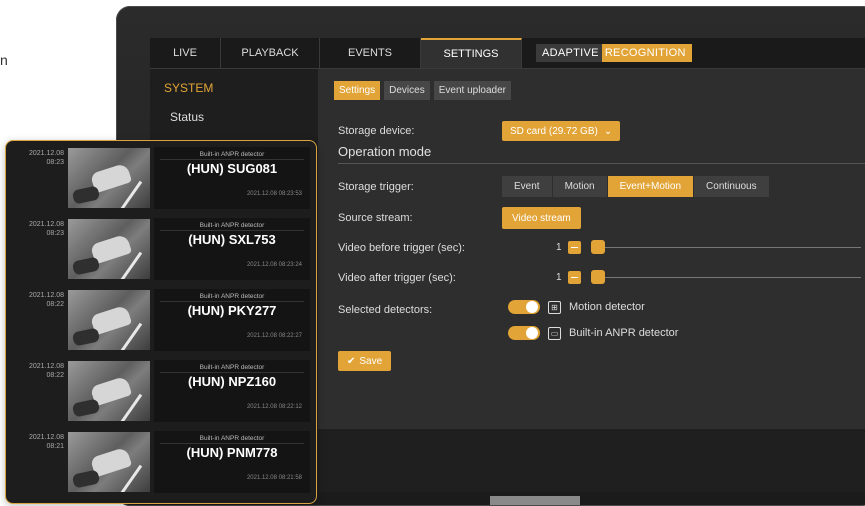  Describe the element at coordinates (401, 248) in the screenshot. I see `video-before-label: Video before trigger (sec):` at that location.